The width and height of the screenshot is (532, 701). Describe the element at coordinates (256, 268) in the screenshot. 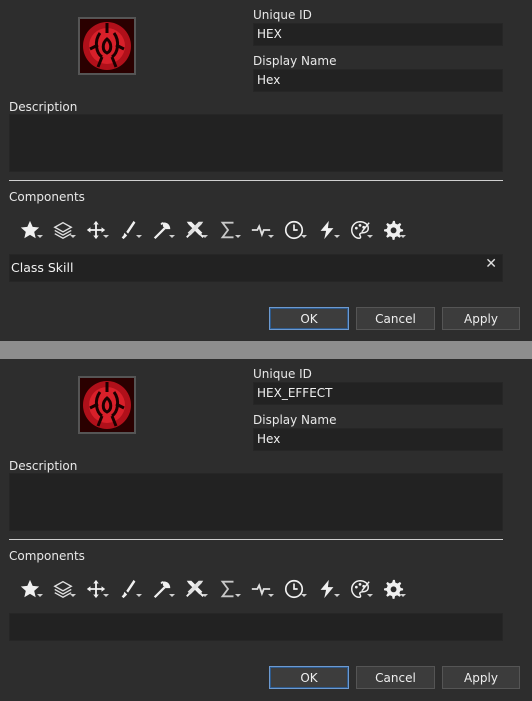

I see `components-list: Class Skill ✕` at that location.